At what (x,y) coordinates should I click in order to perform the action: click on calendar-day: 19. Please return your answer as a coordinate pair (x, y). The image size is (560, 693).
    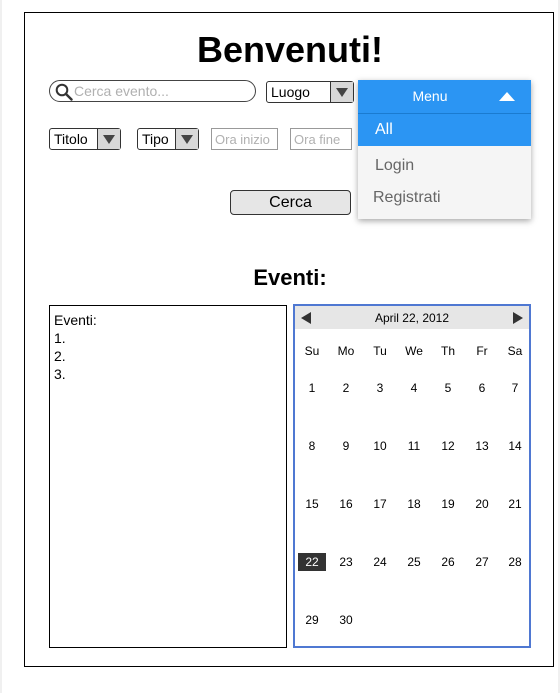
    Looking at the image, I should click on (448, 504).